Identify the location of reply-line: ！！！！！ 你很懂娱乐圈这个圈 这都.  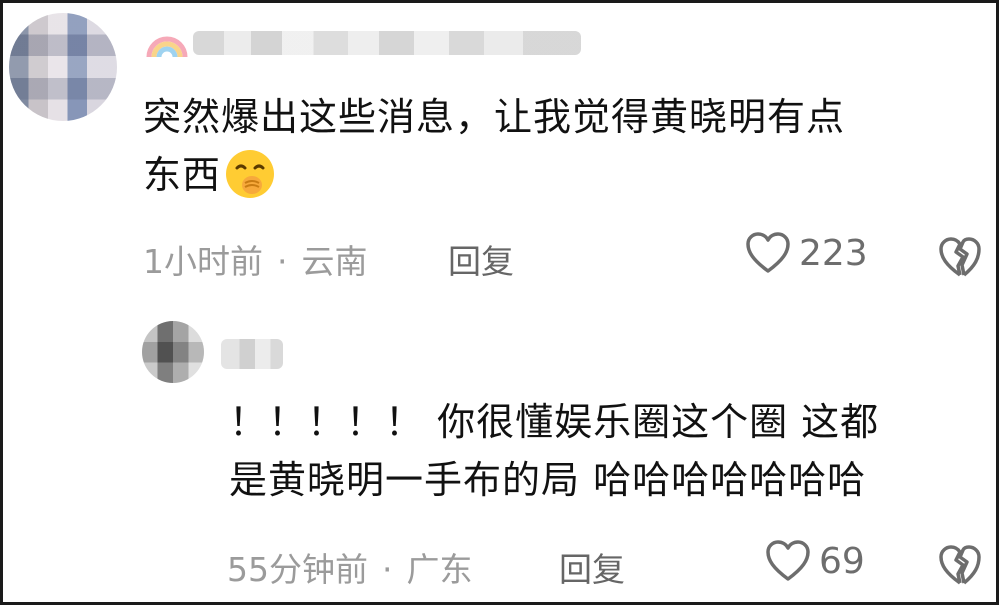
(554, 422).